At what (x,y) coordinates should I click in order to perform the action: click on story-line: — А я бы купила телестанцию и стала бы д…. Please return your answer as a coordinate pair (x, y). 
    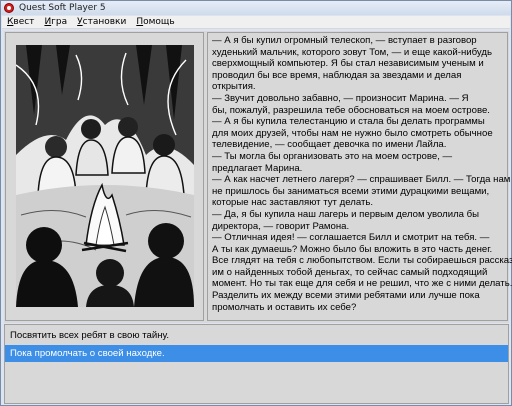
    Looking at the image, I should click on (348, 122).